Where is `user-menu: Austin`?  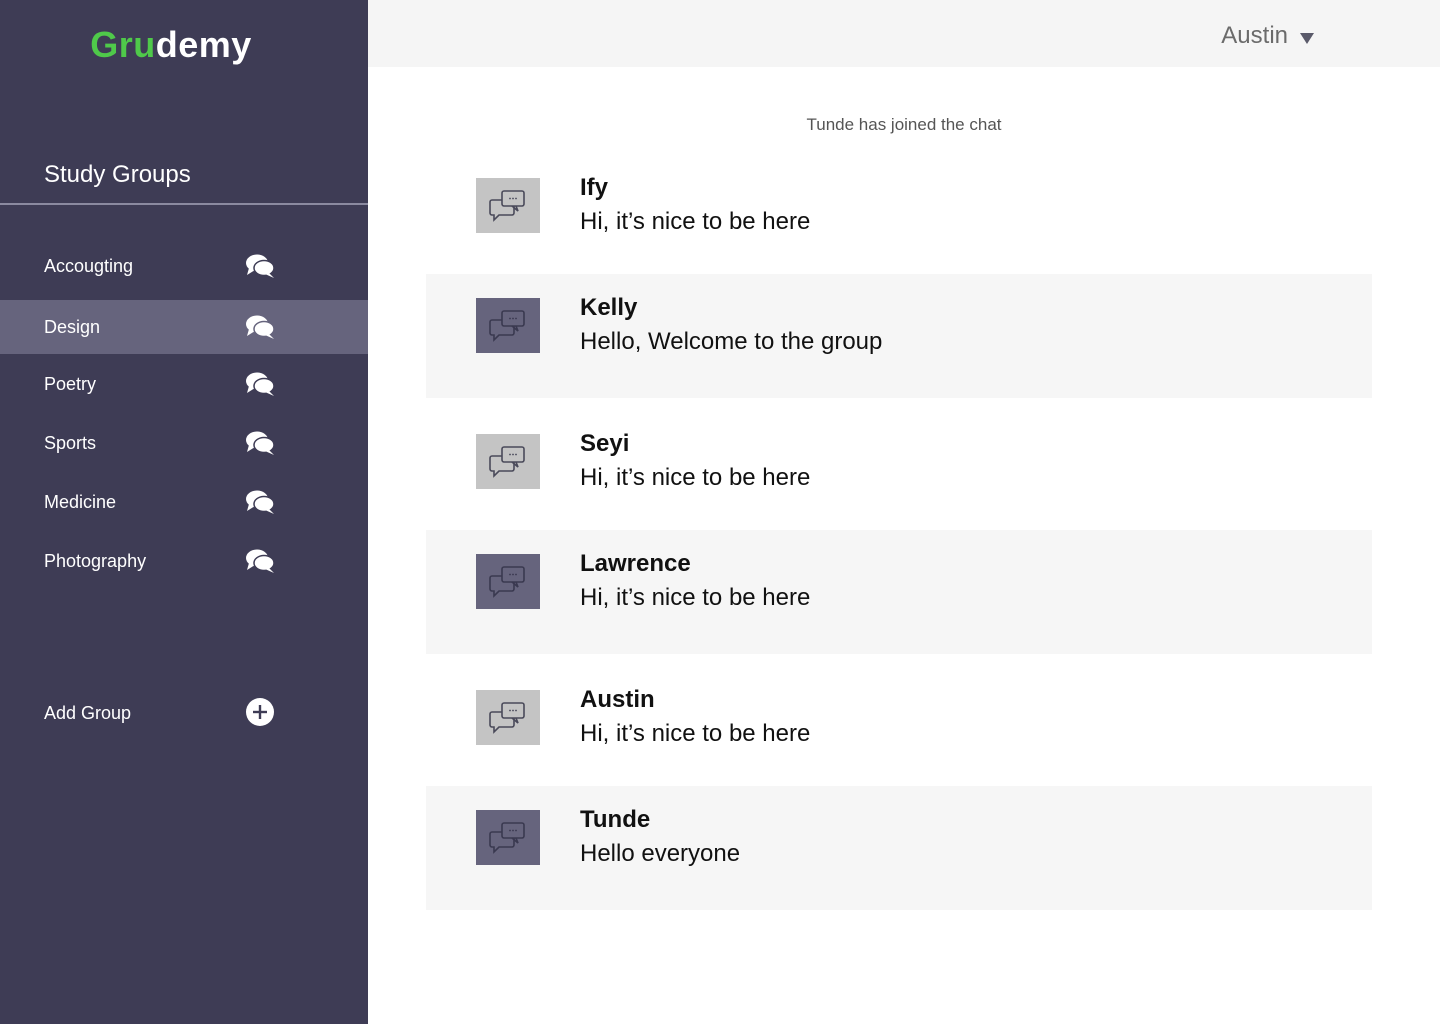 user-menu: Austin is located at coordinates (1267, 36).